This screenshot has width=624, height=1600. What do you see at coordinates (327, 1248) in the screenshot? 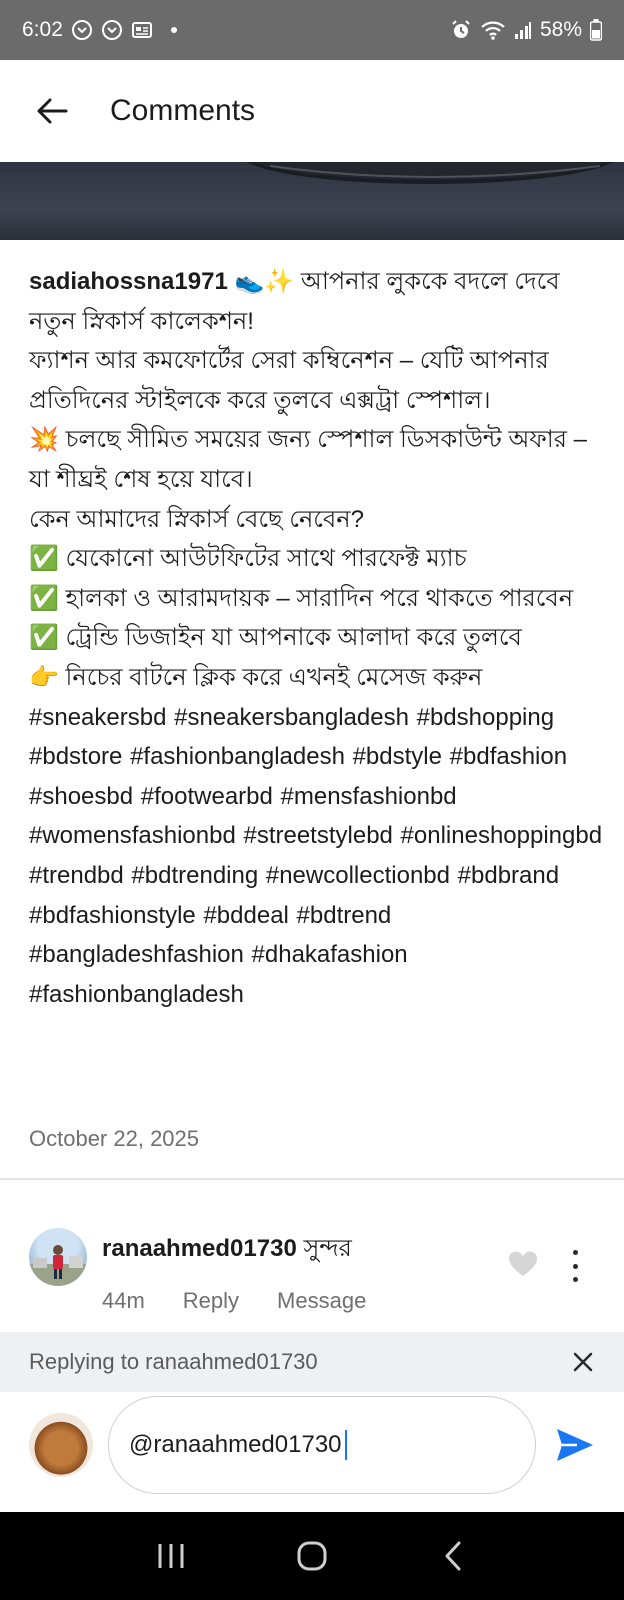
I see `comment-body: সুন্দর` at bounding box center [327, 1248].